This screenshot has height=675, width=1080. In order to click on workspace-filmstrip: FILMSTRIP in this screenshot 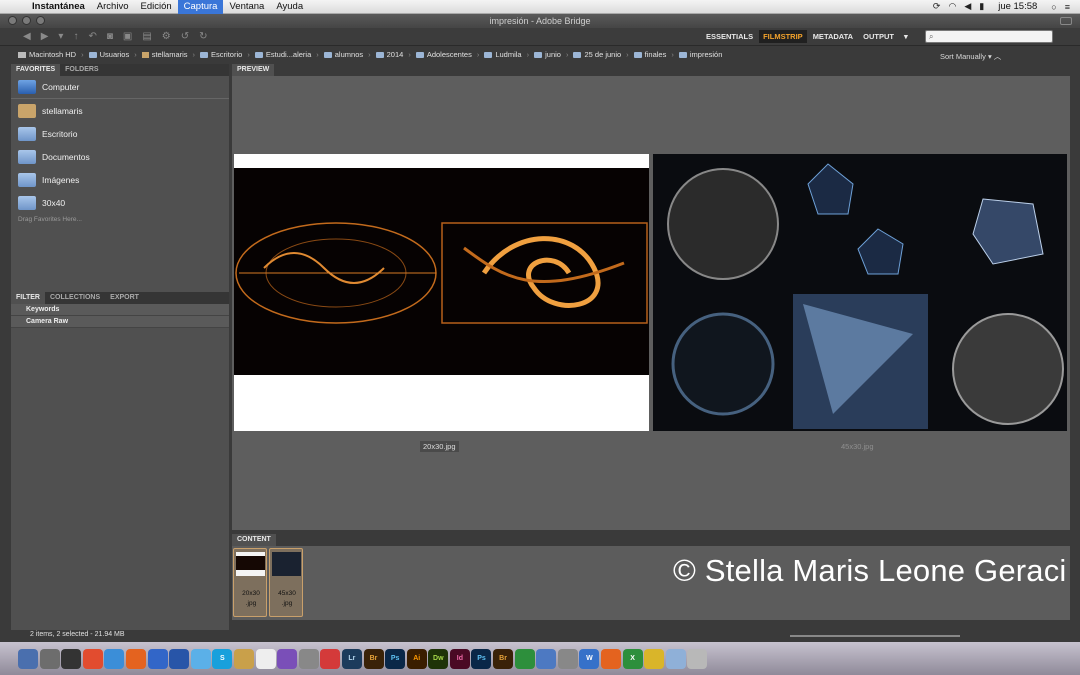, I will do `click(783, 36)`.